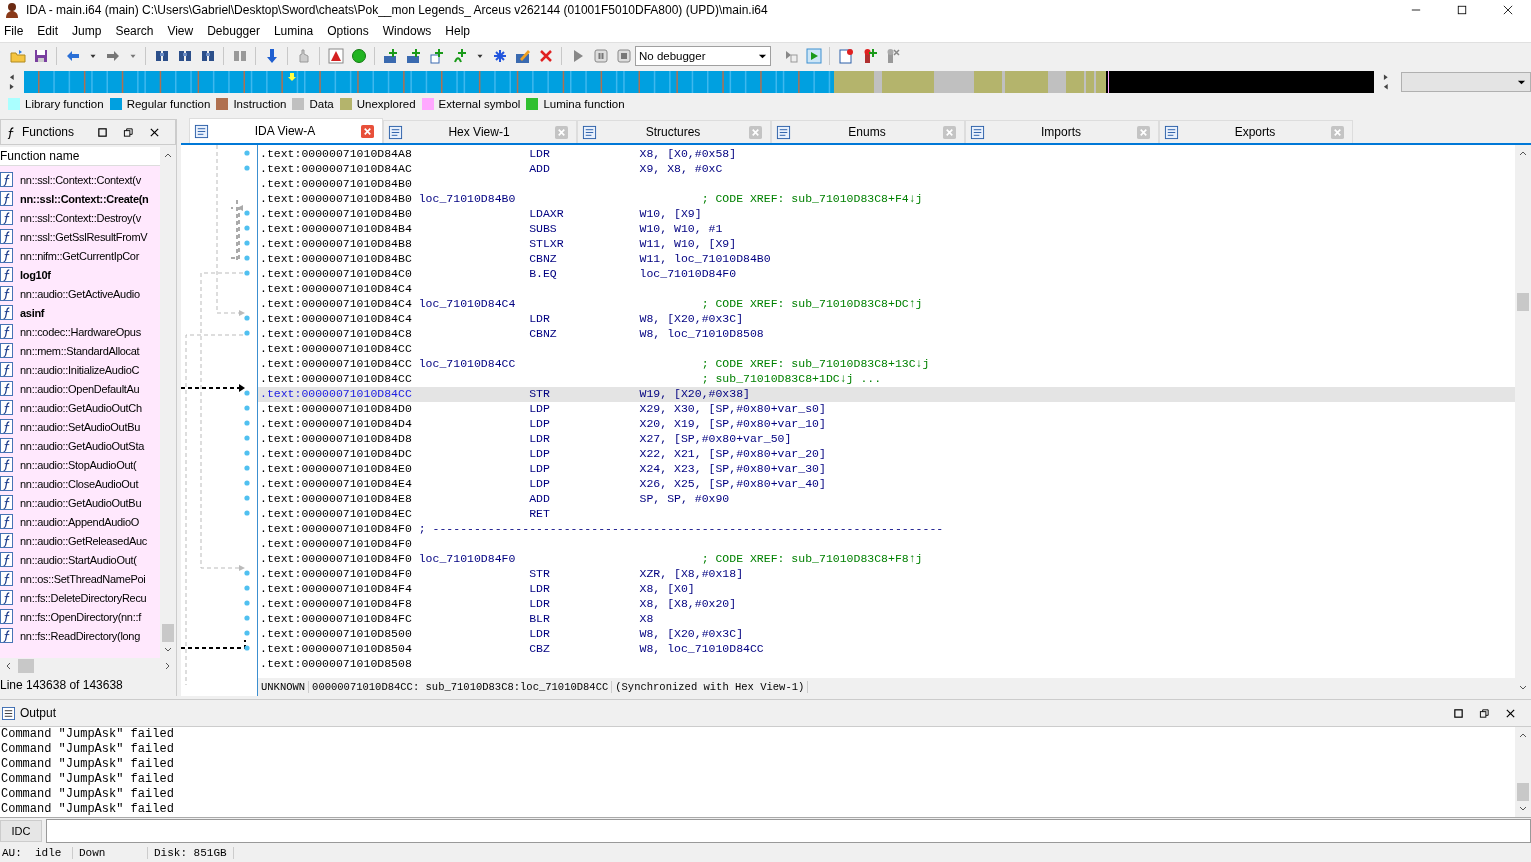 This screenshot has height=862, width=1531. Describe the element at coordinates (80, 179) in the screenshot. I see `function-name: nn::ssl::Context::Context(v` at that location.